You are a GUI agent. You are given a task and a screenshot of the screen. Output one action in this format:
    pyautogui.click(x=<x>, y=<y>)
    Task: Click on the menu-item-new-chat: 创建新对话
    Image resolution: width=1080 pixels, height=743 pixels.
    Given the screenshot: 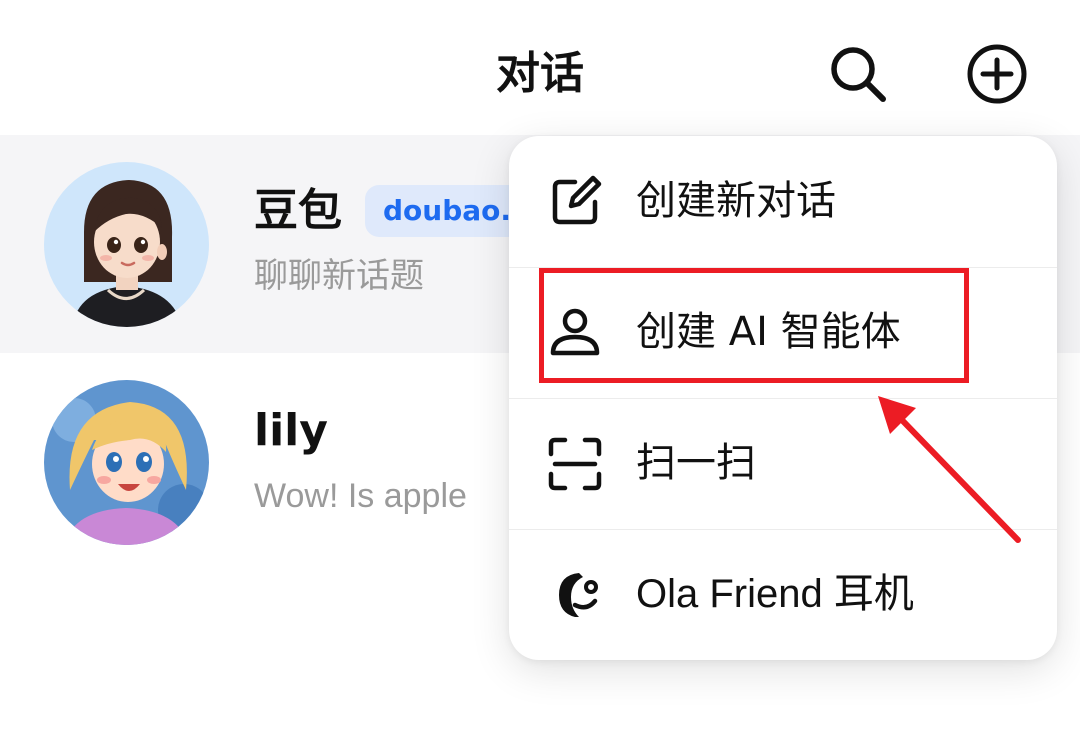 What is the action you would take?
    pyautogui.click(x=783, y=201)
    